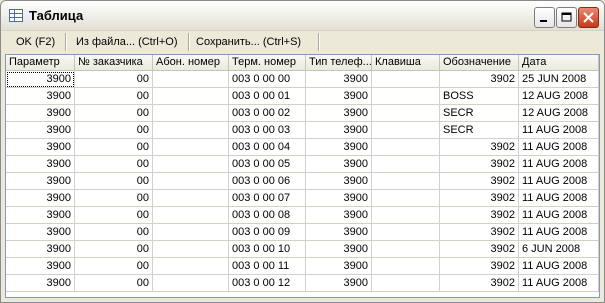 This screenshot has height=303, width=605. Describe the element at coordinates (302, 79) in the screenshot. I see `table-row: 3900 00 003 0 00 00 3900 3902 25 JUN 2008` at that location.